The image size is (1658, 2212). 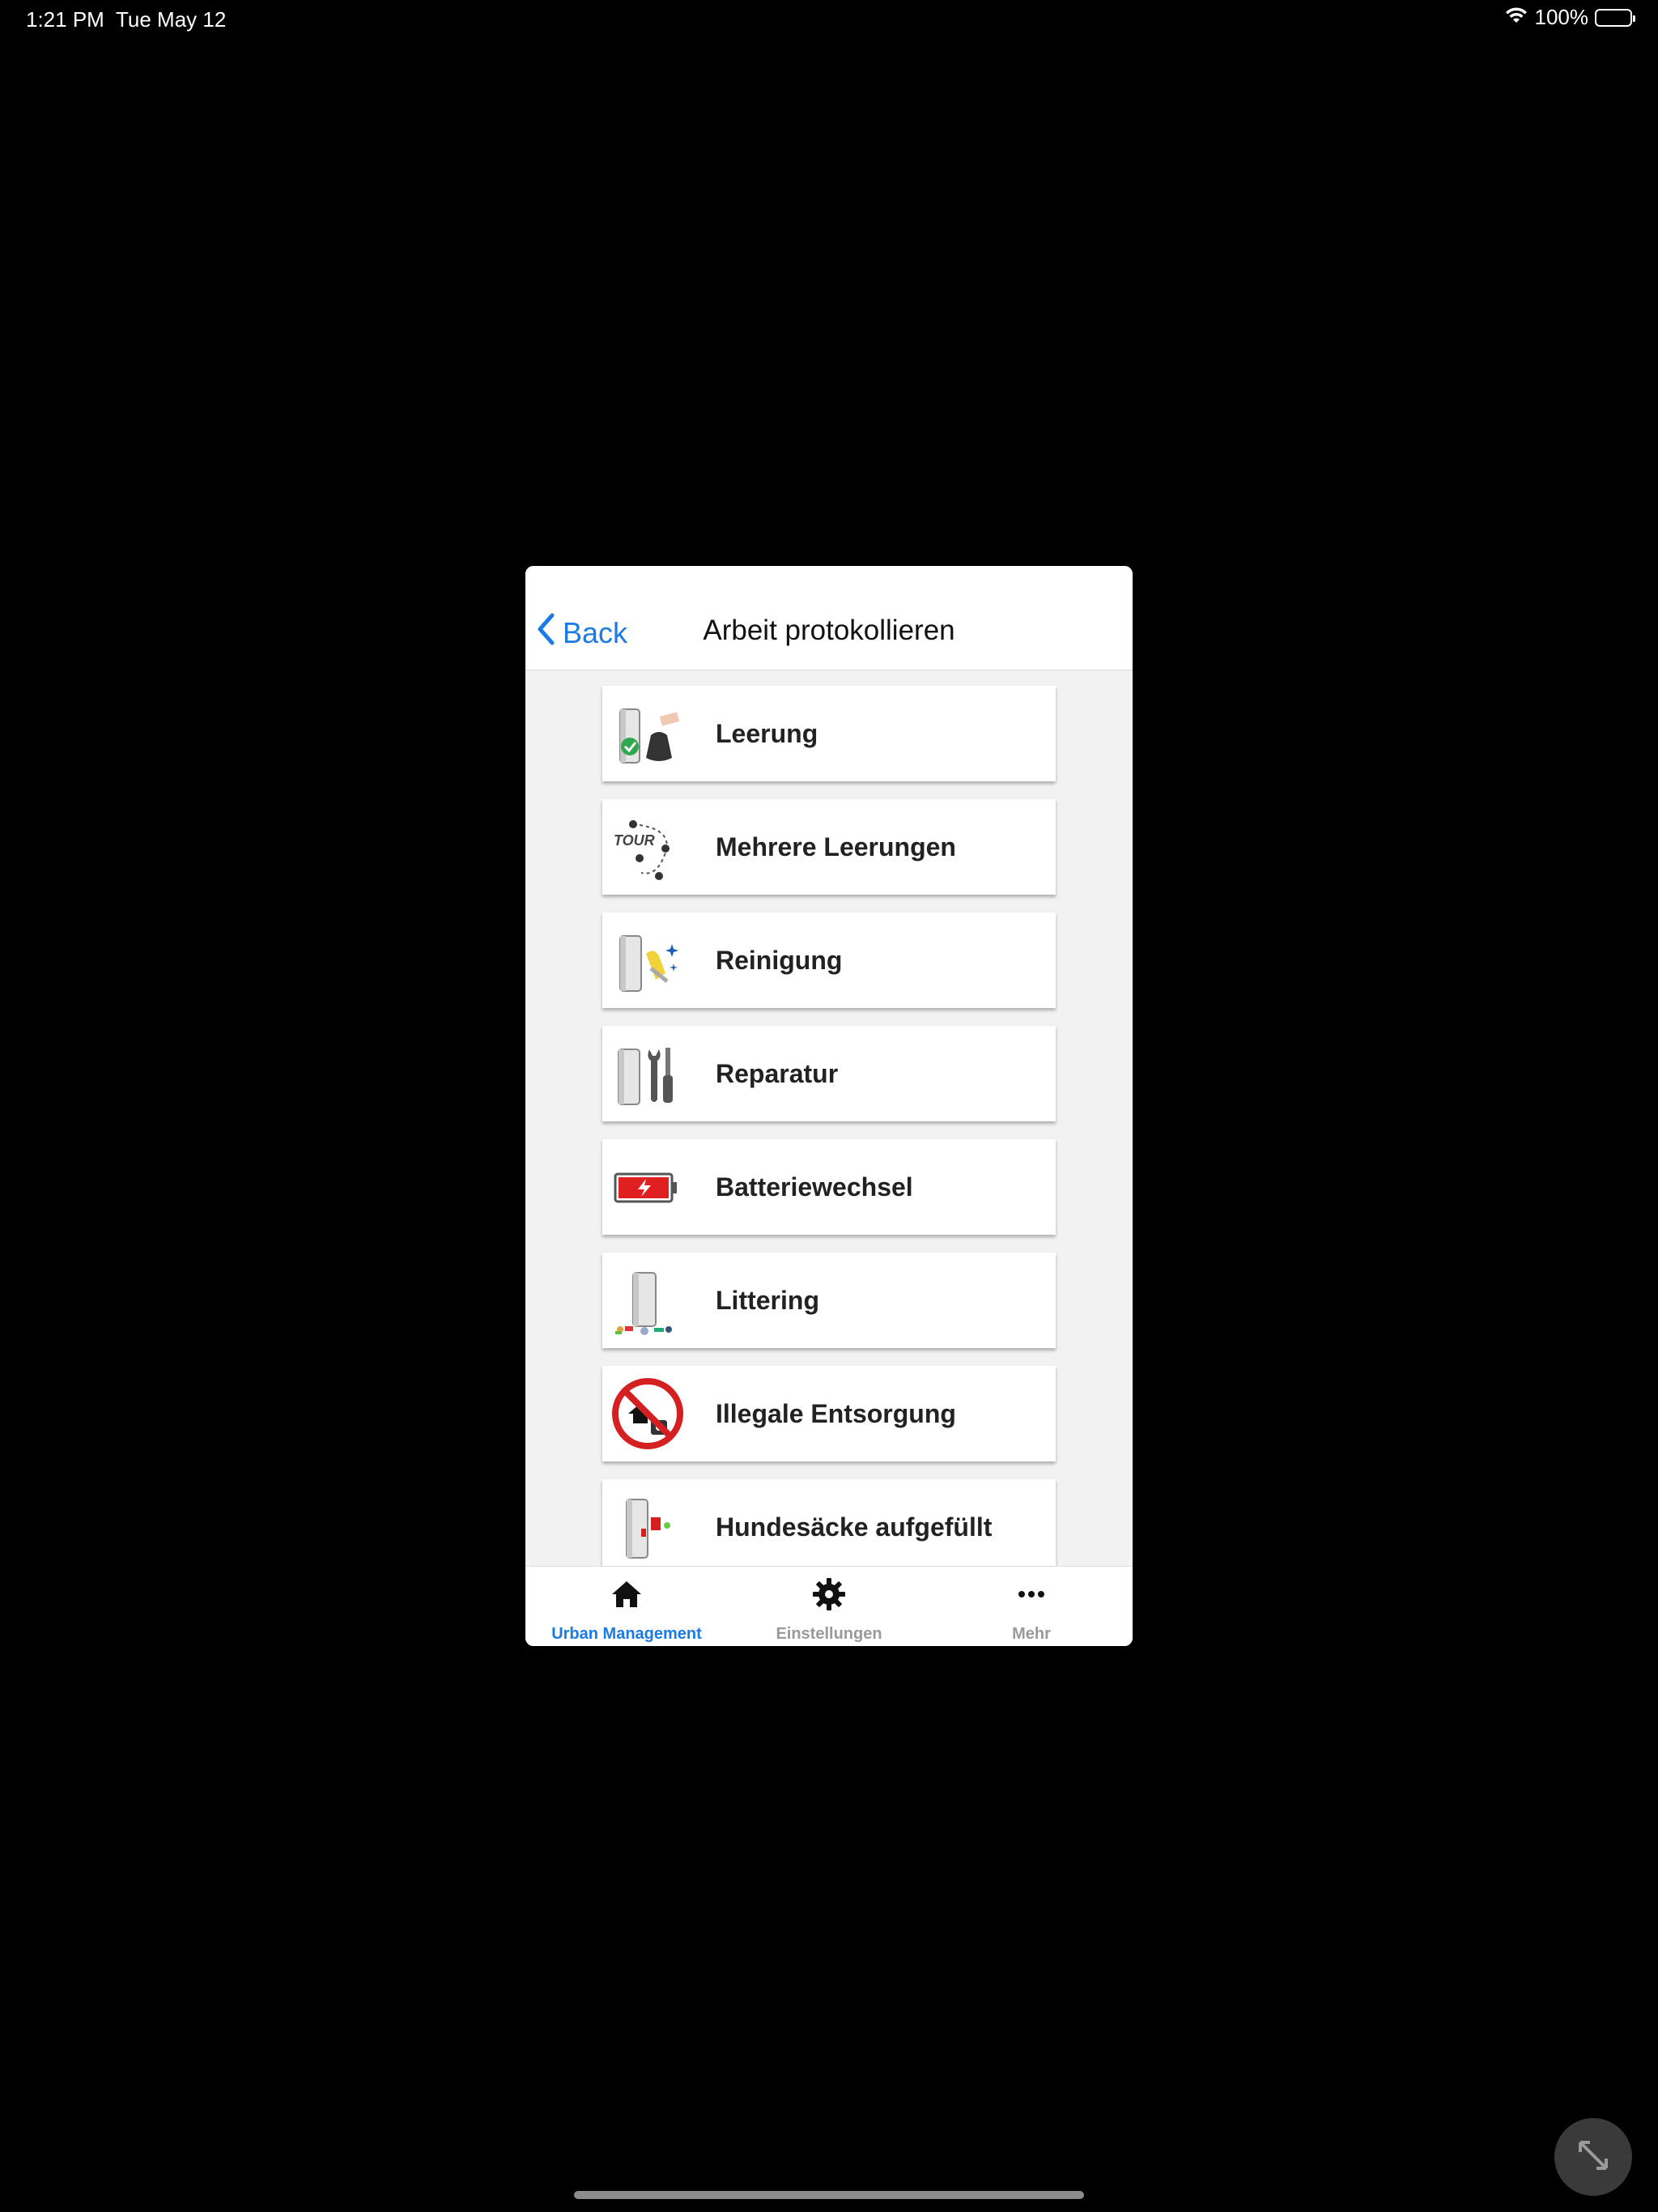 I want to click on item-label: Reinigung, so click(x=779, y=960).